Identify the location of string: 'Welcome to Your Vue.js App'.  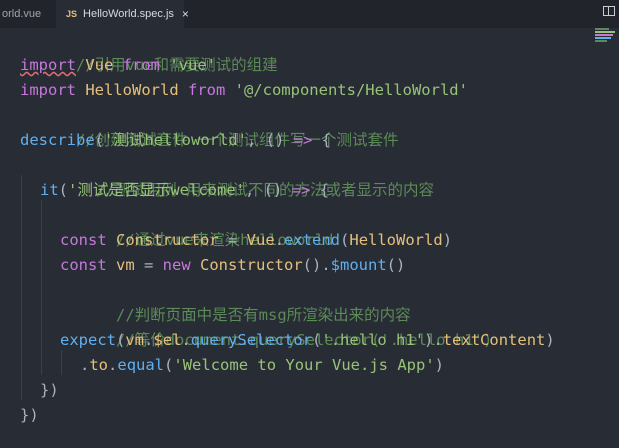
(304, 365).